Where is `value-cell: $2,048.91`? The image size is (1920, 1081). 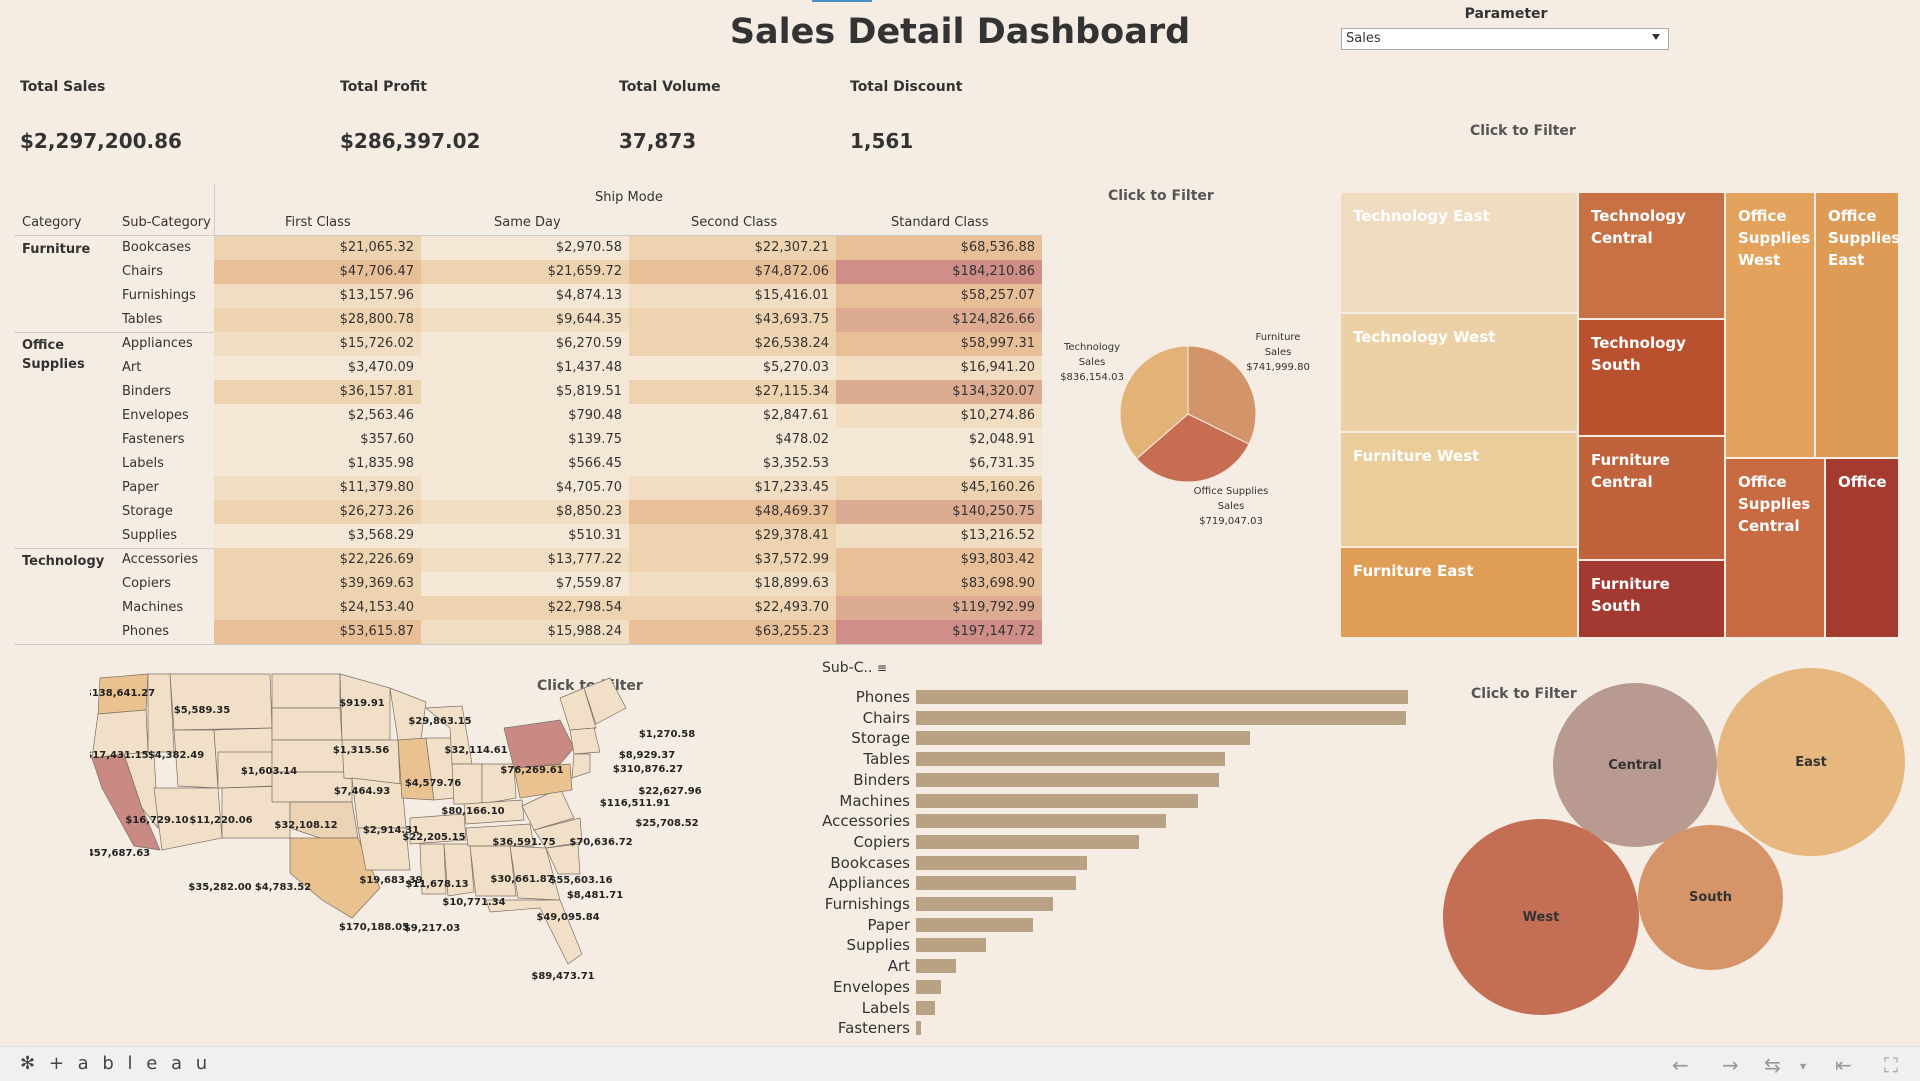
value-cell: $2,048.91 is located at coordinates (939, 440).